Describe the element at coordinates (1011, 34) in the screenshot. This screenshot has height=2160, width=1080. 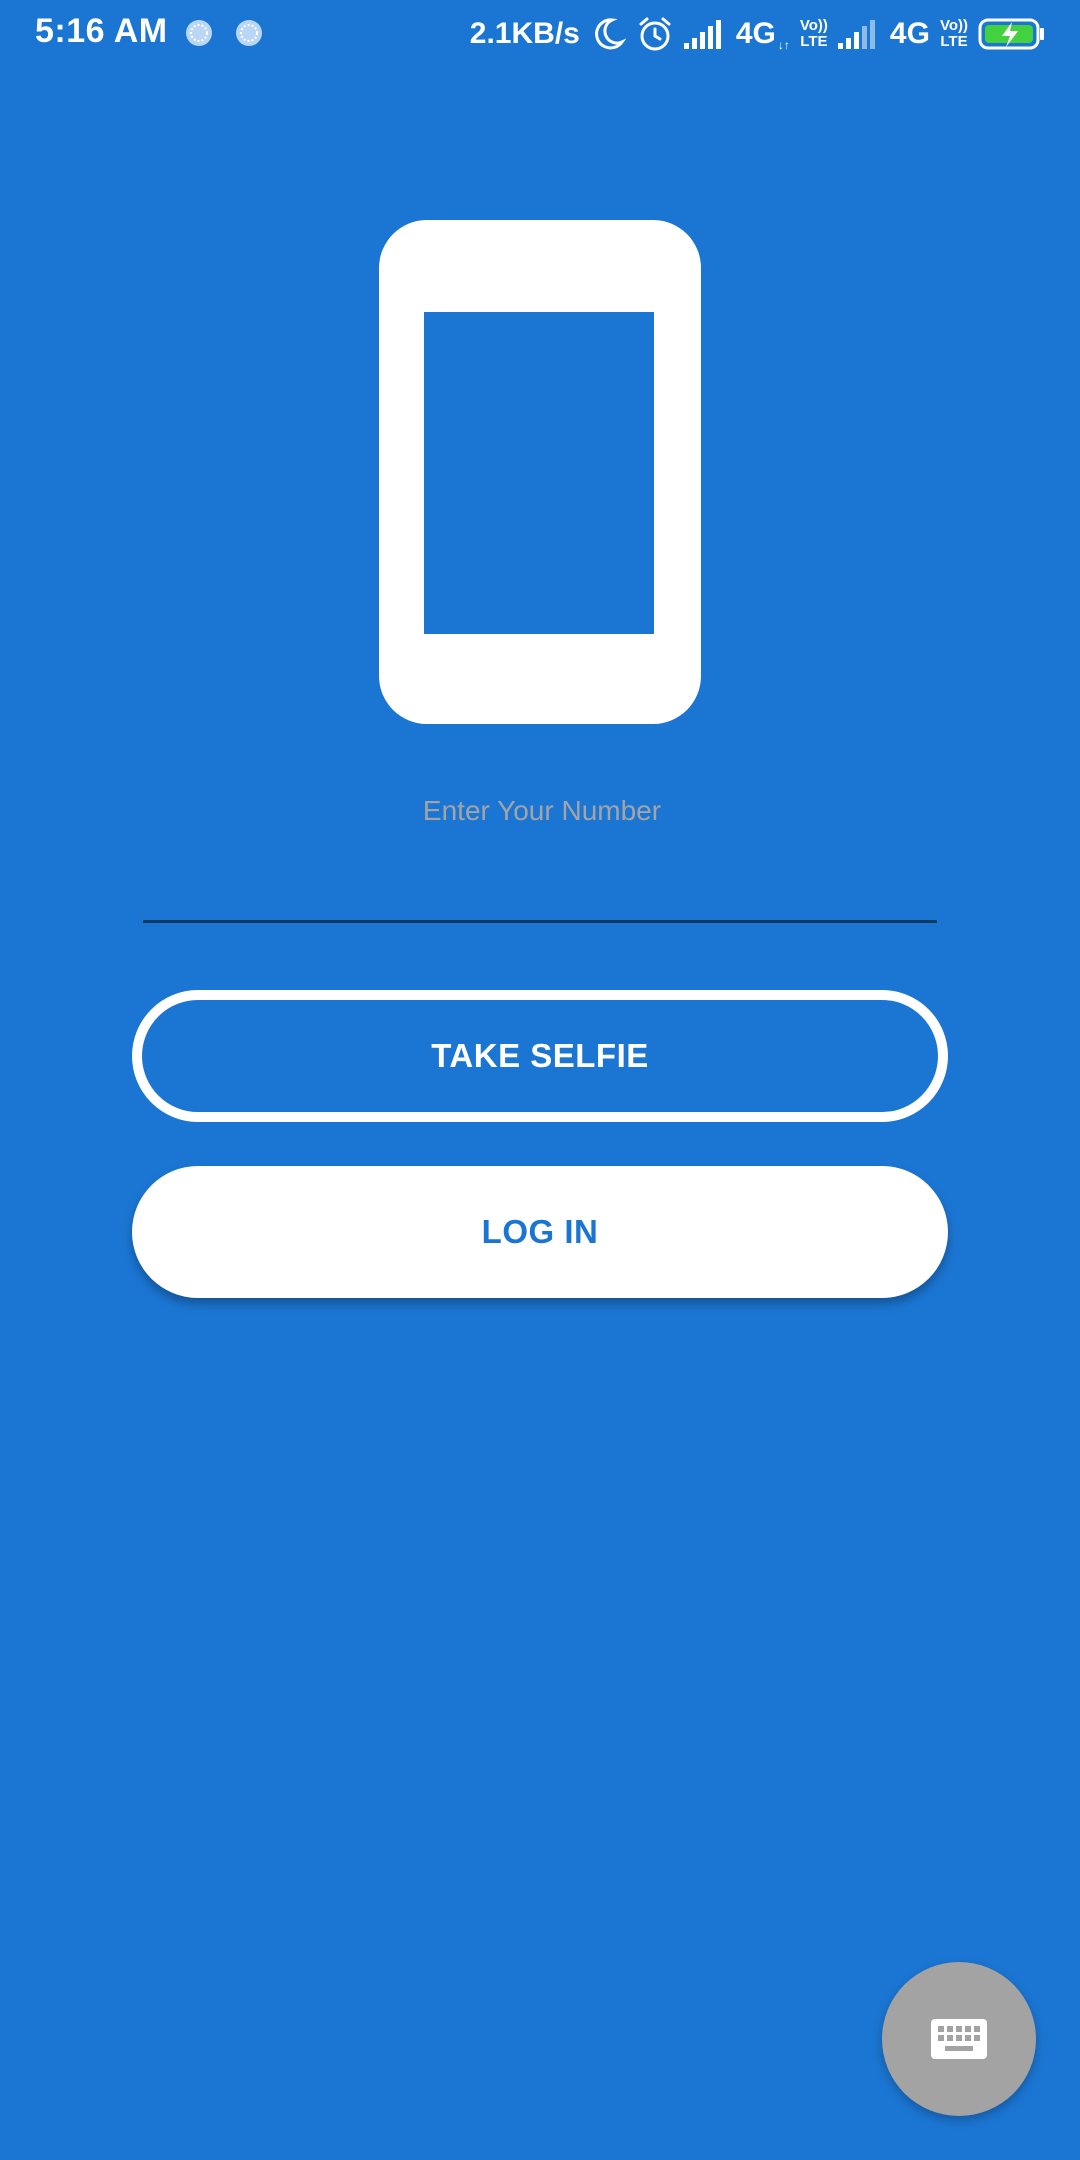
I see `battery-charging-icon` at that location.